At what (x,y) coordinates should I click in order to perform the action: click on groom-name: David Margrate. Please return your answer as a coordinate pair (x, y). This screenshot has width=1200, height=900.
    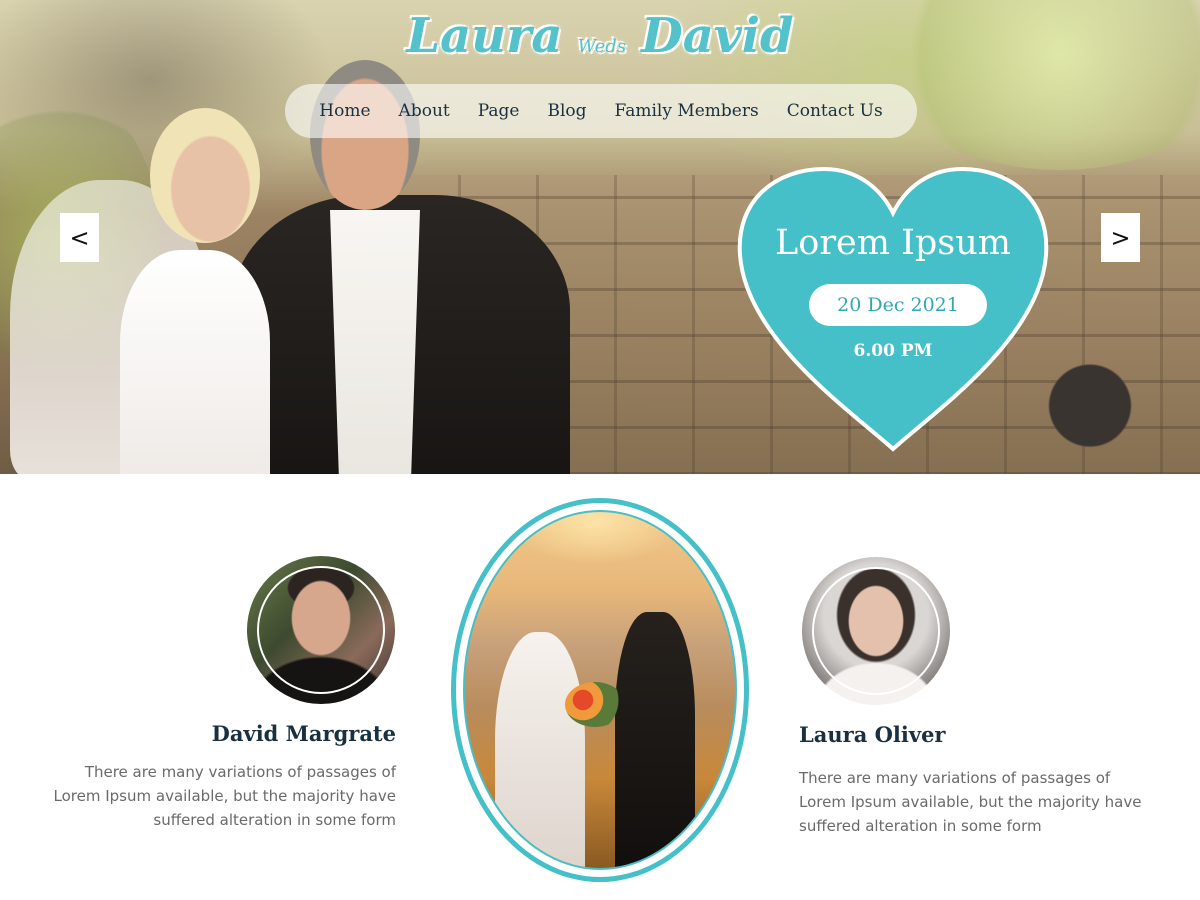
    Looking at the image, I should click on (303, 733).